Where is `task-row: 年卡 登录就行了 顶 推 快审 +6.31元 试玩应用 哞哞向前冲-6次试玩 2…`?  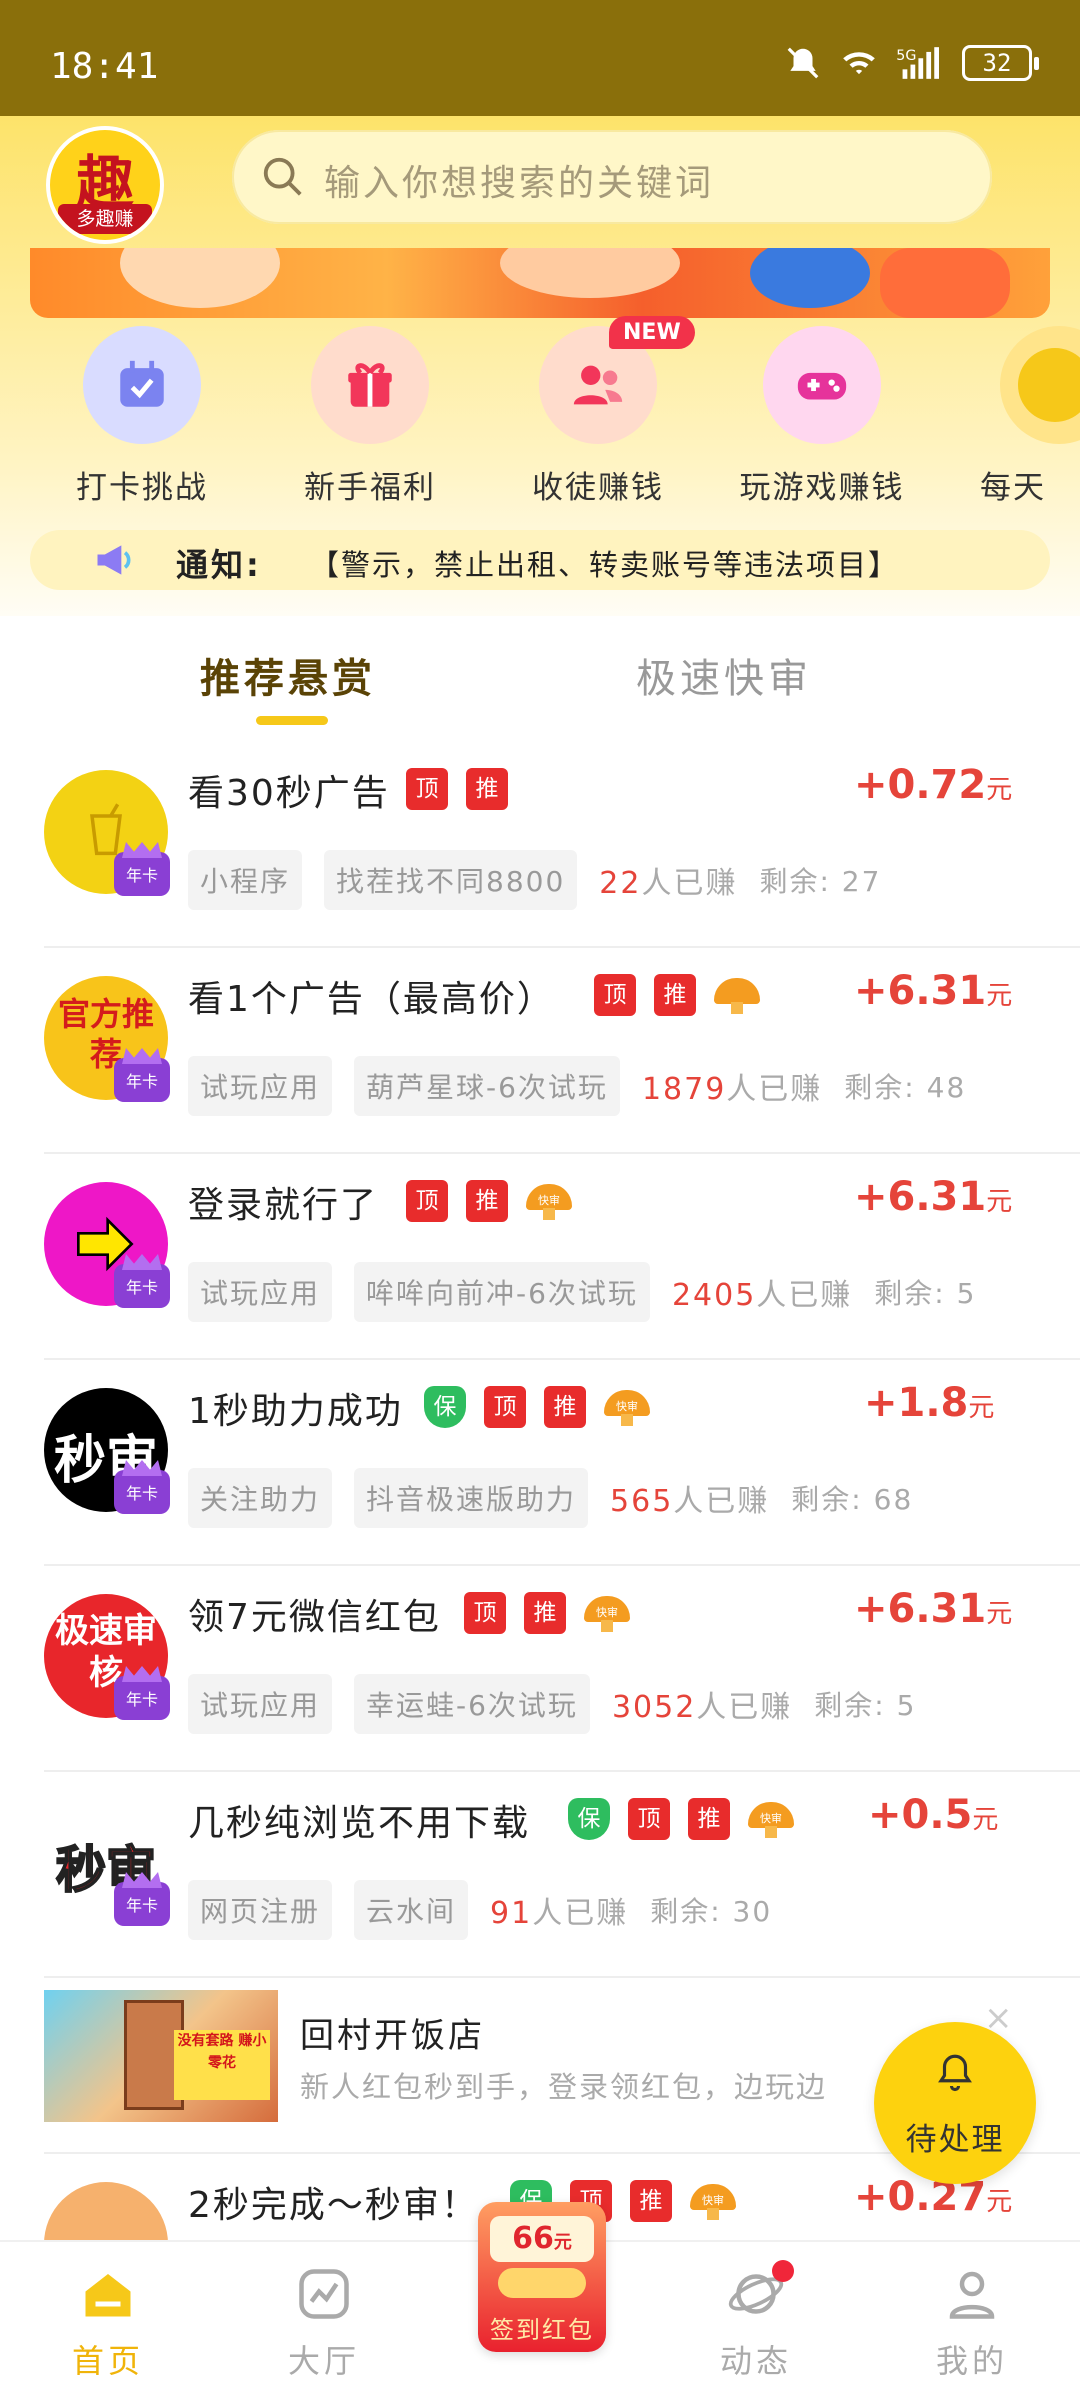 task-row: 年卡 登录就行了 顶 推 快审 +6.31元 试玩应用 哞哞向前冲-6次试玩 2… is located at coordinates (562, 1257).